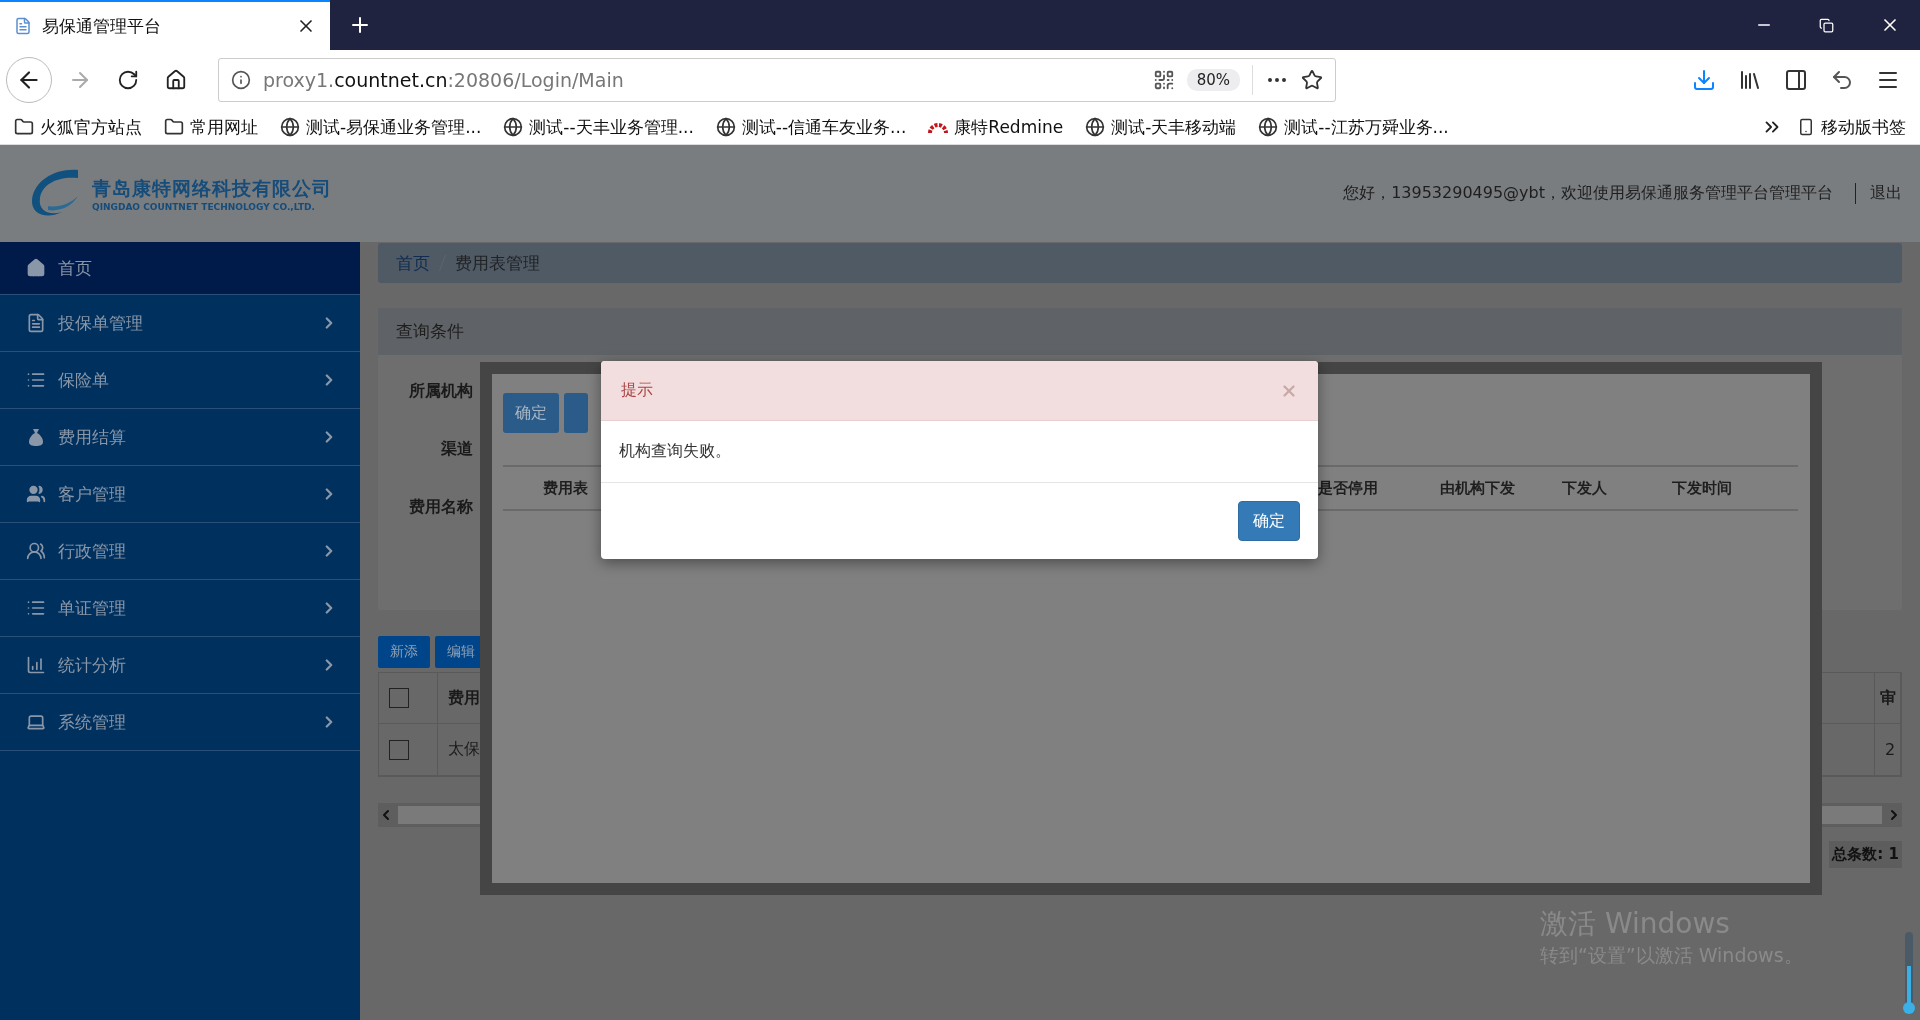 The image size is (1920, 1020). Describe the element at coordinates (36, 722) in the screenshot. I see `laptop-icon` at that location.